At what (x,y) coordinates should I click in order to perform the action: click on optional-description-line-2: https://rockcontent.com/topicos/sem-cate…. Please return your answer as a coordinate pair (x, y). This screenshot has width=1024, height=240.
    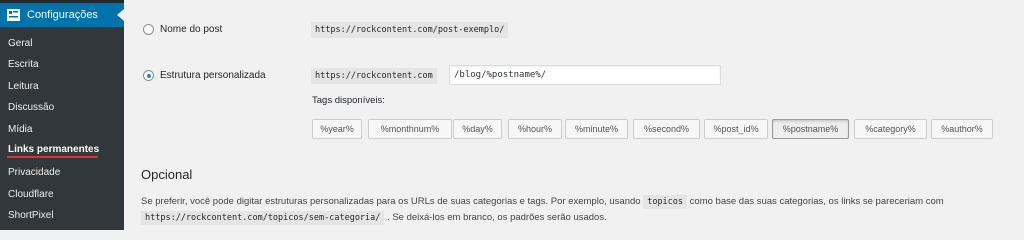
    Looking at the image, I should click on (374, 218).